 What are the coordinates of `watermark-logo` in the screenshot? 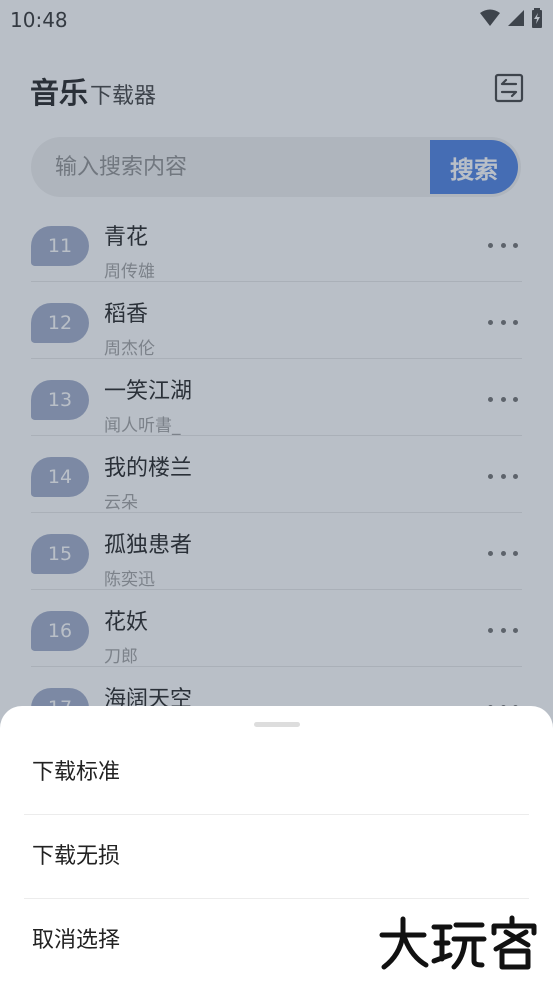 It's located at (458, 942).